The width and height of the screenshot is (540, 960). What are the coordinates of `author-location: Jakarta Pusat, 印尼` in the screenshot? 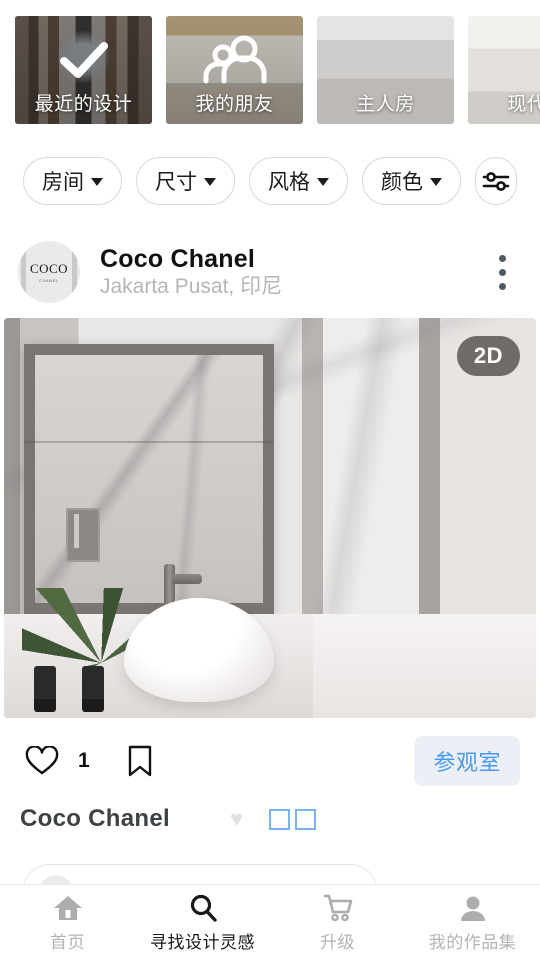 It's located at (191, 286).